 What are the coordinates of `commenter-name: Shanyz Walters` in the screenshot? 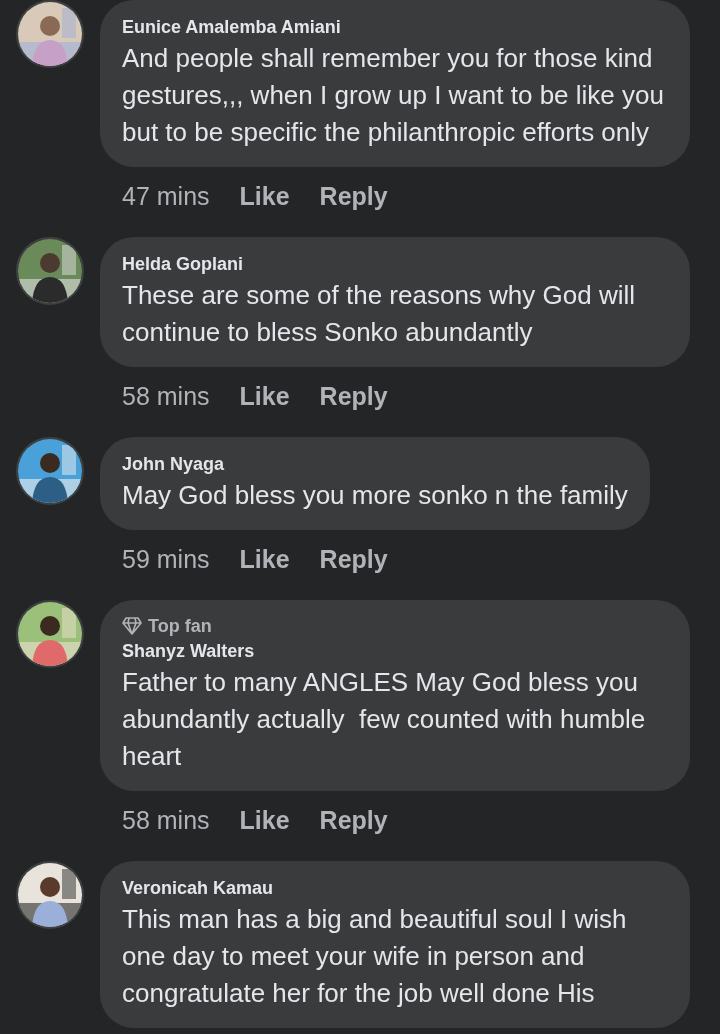 It's located at (395, 651).